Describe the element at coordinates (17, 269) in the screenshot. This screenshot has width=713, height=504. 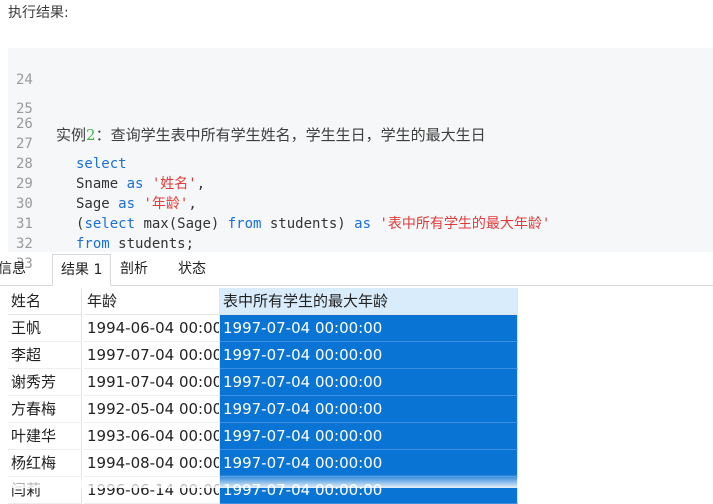
I see `tab-info: 信息` at that location.